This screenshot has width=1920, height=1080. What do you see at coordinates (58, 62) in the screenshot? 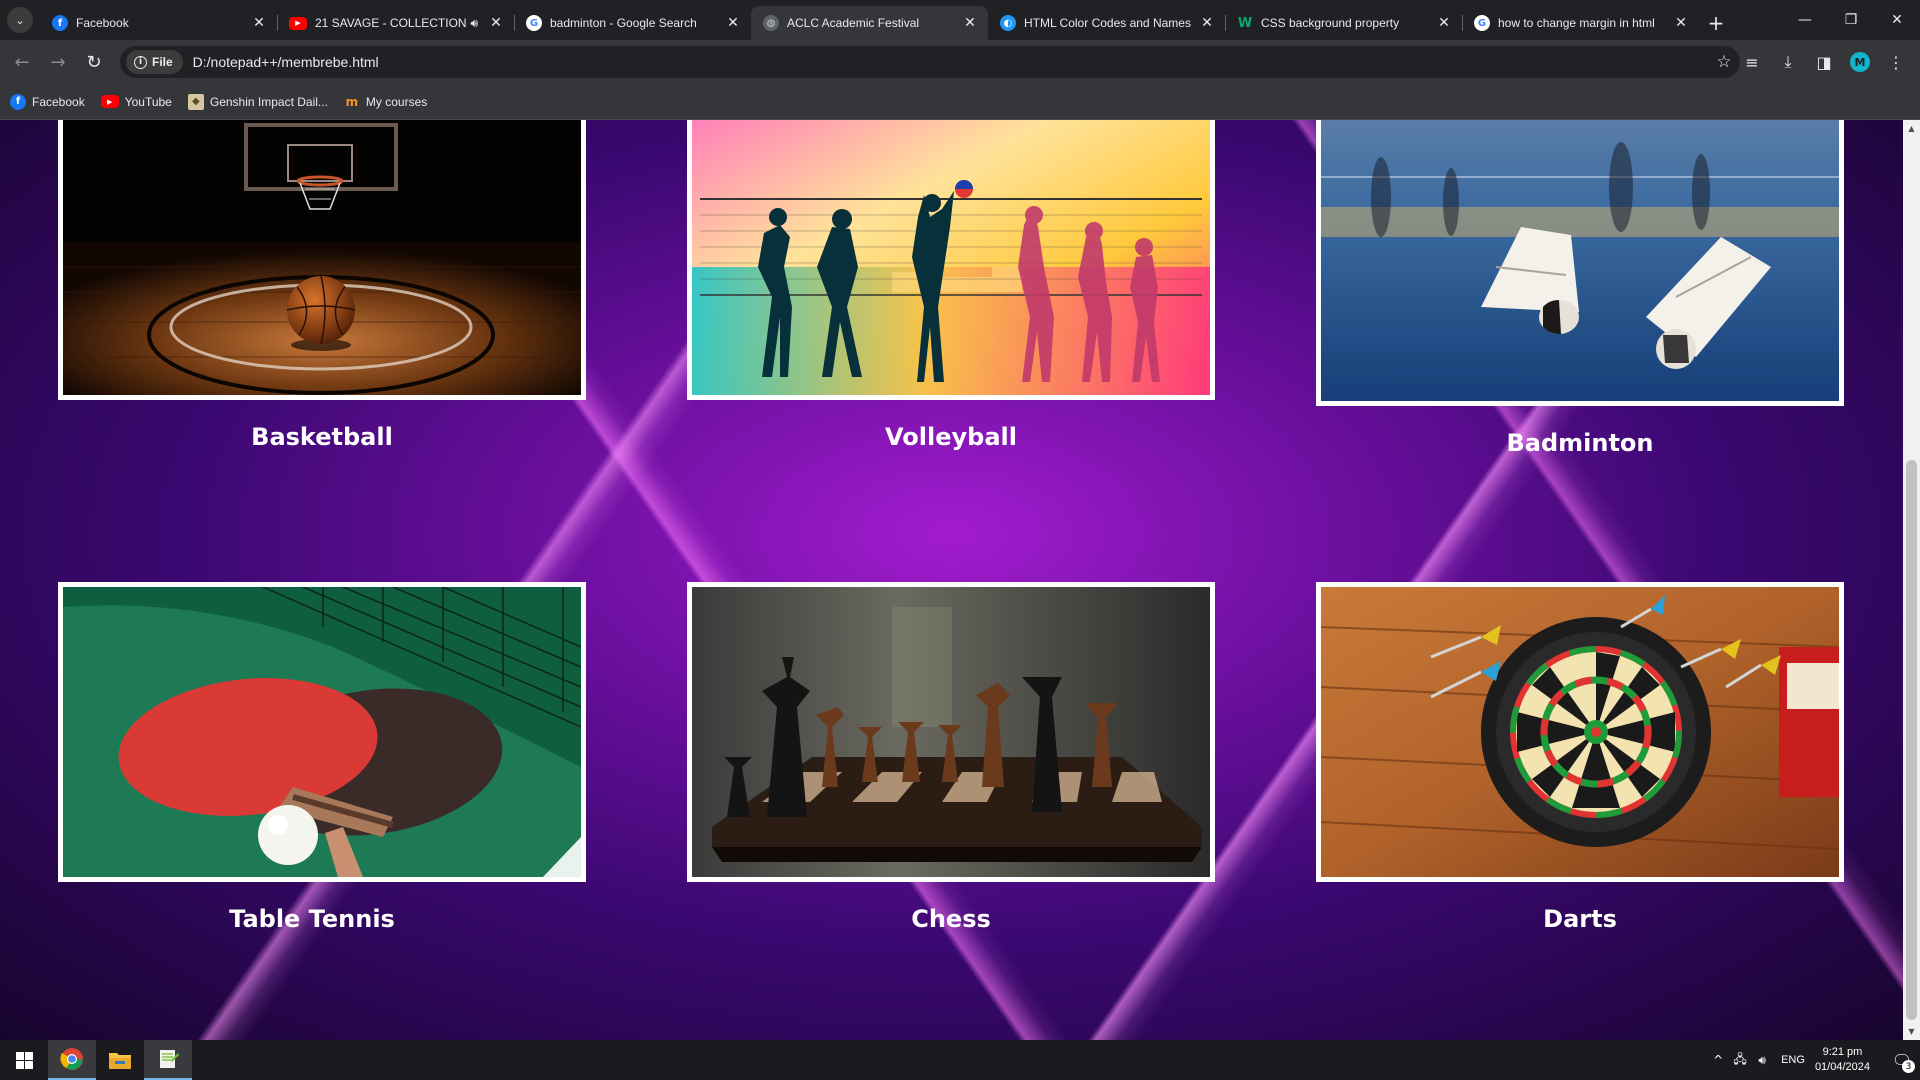
I see `forward-button: →` at bounding box center [58, 62].